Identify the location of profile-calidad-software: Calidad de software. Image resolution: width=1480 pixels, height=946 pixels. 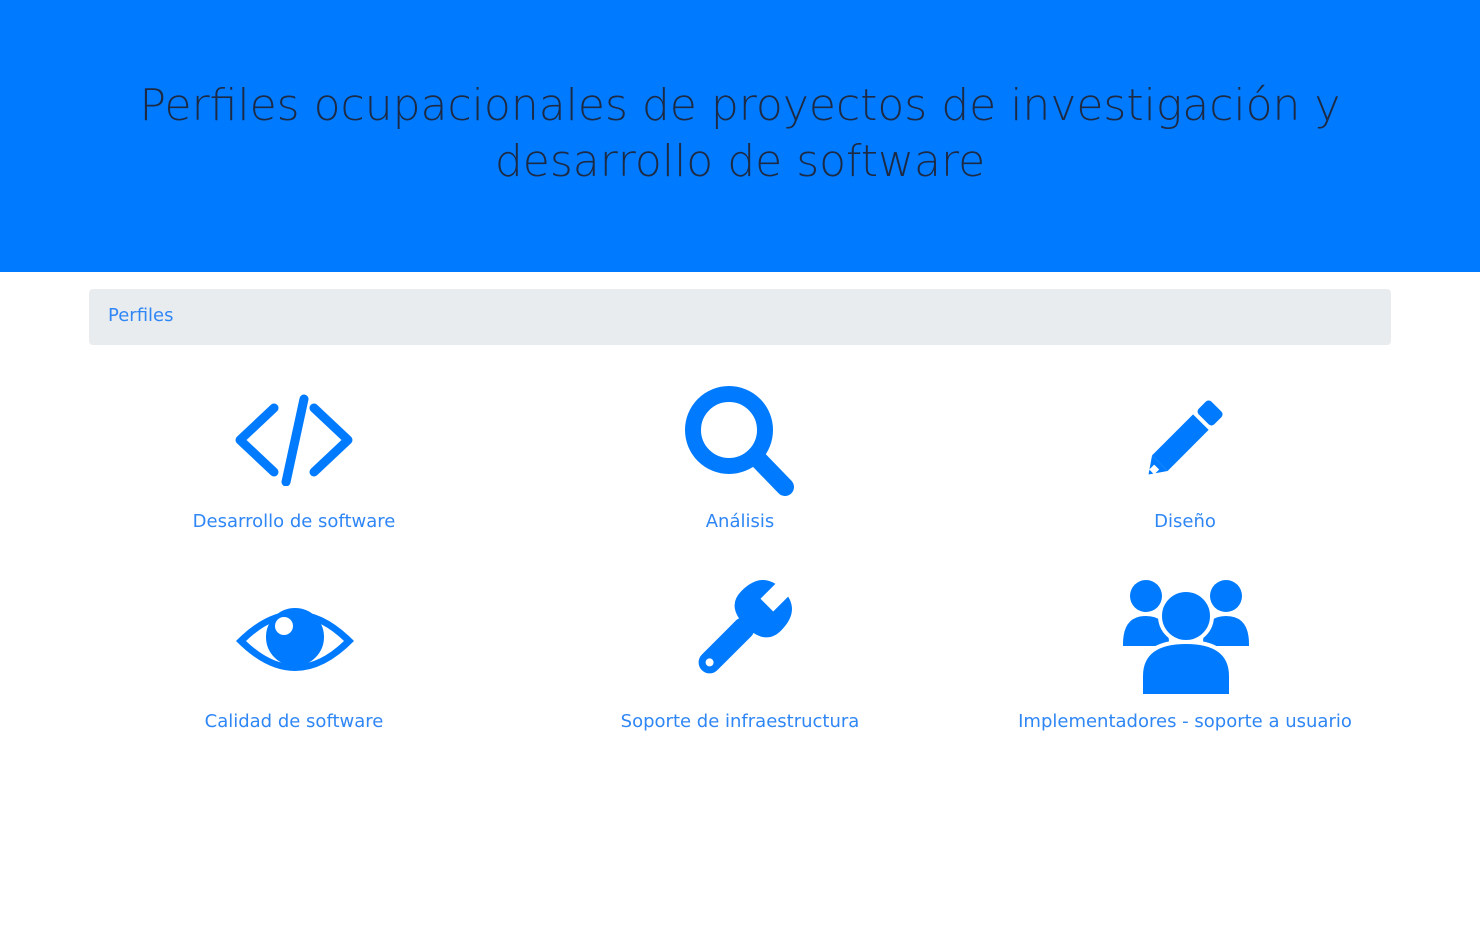
(294, 661).